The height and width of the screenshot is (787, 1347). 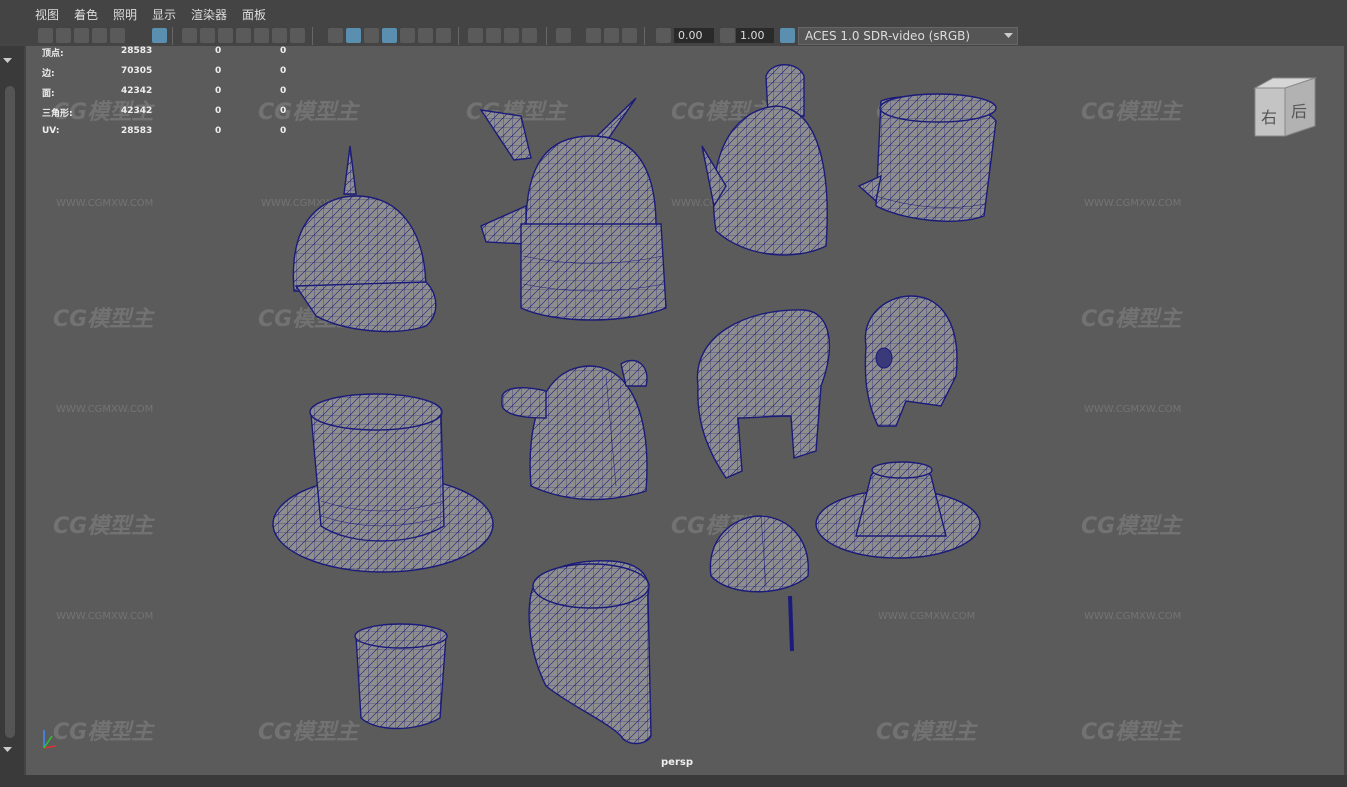 I want to click on wireframe-on-shaded-icon, so click(x=389, y=35).